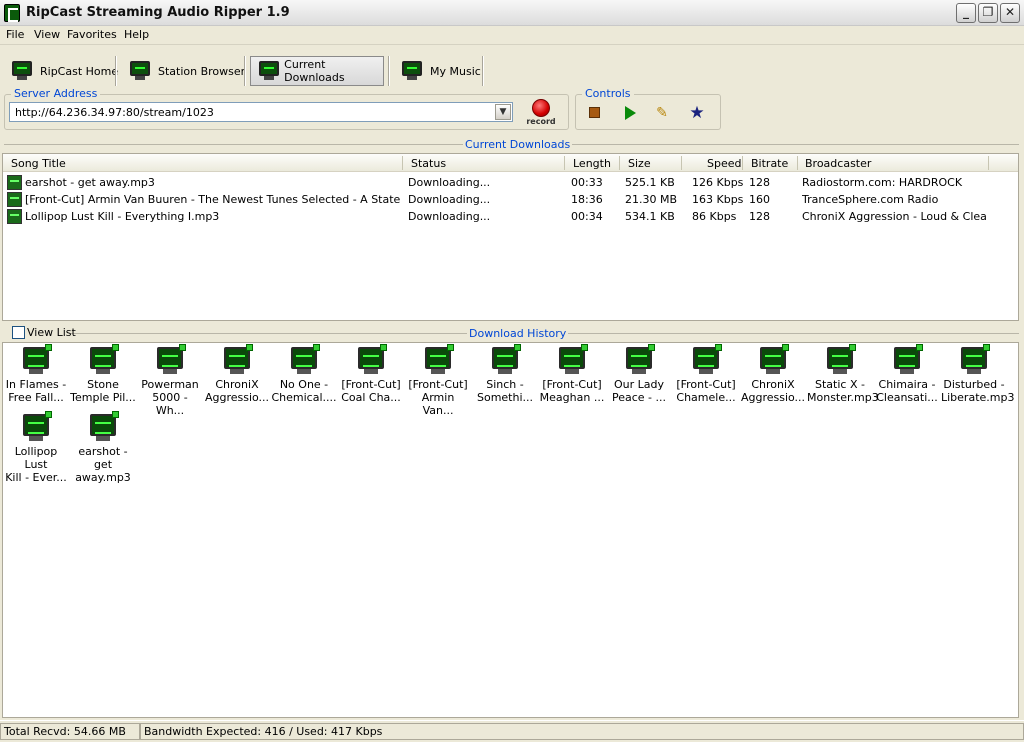  I want to click on col-bitrate: Bitrate, so click(769, 163).